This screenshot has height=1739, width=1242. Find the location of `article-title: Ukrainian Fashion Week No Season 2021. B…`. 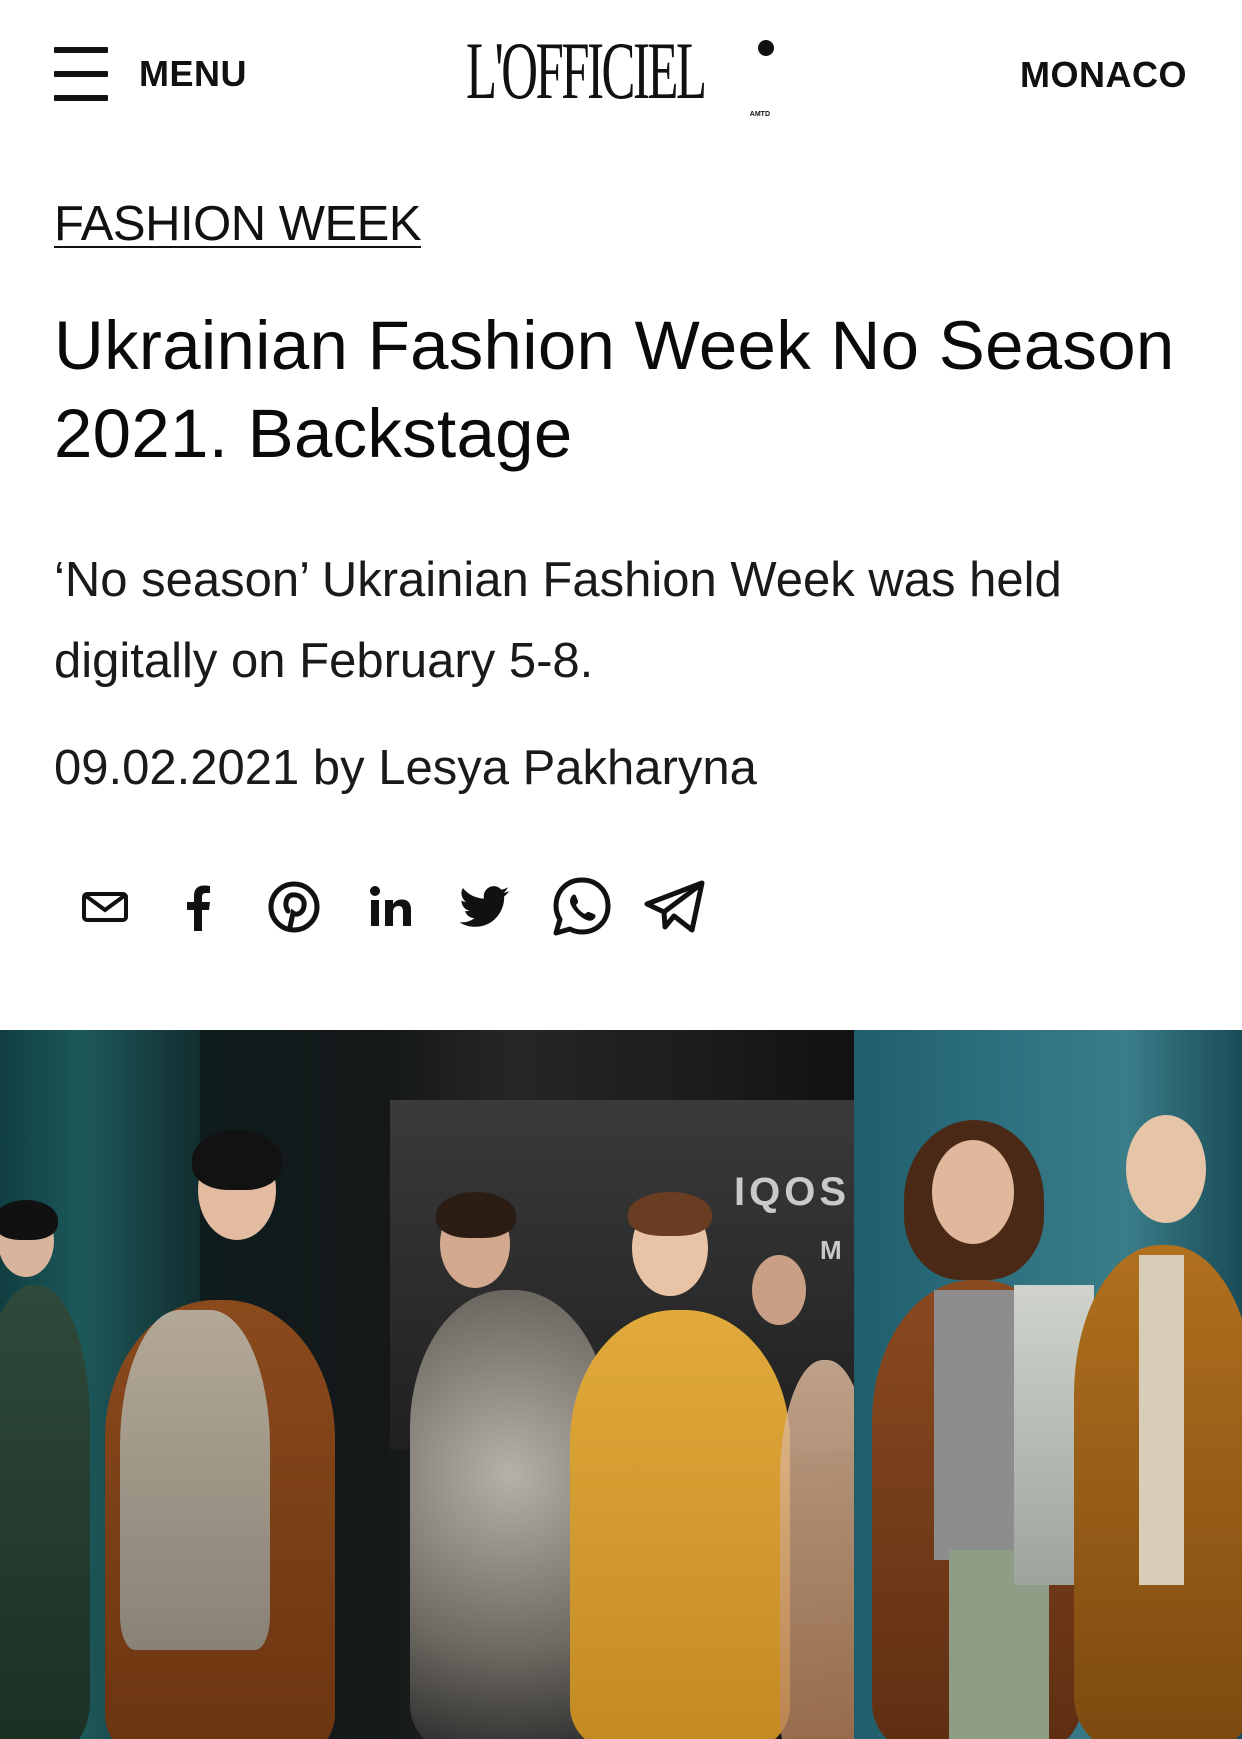

article-title: Ukrainian Fashion Week No Season 2021. B… is located at coordinates (614, 389).